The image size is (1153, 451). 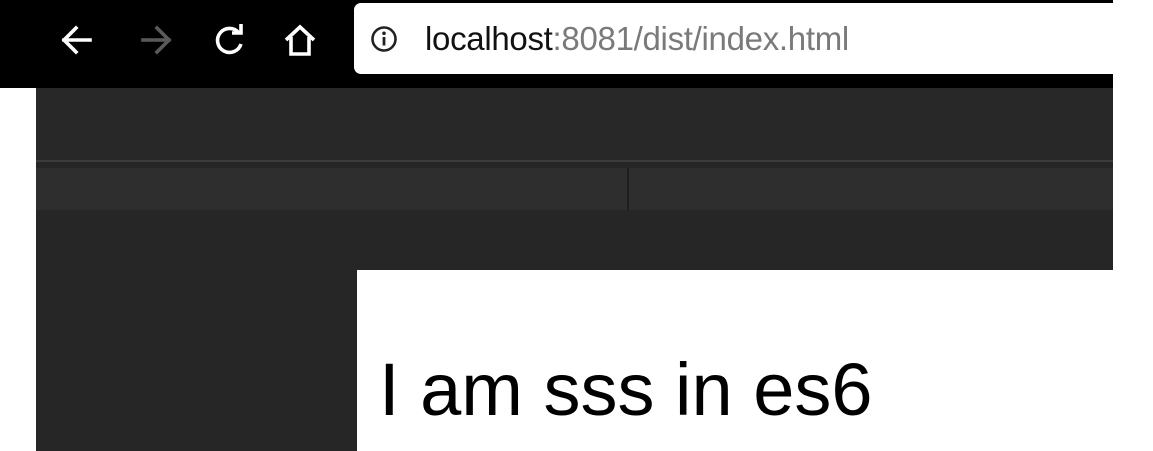 What do you see at coordinates (626, 389) in the screenshot?
I see `page-heading: I am sss in es6` at bounding box center [626, 389].